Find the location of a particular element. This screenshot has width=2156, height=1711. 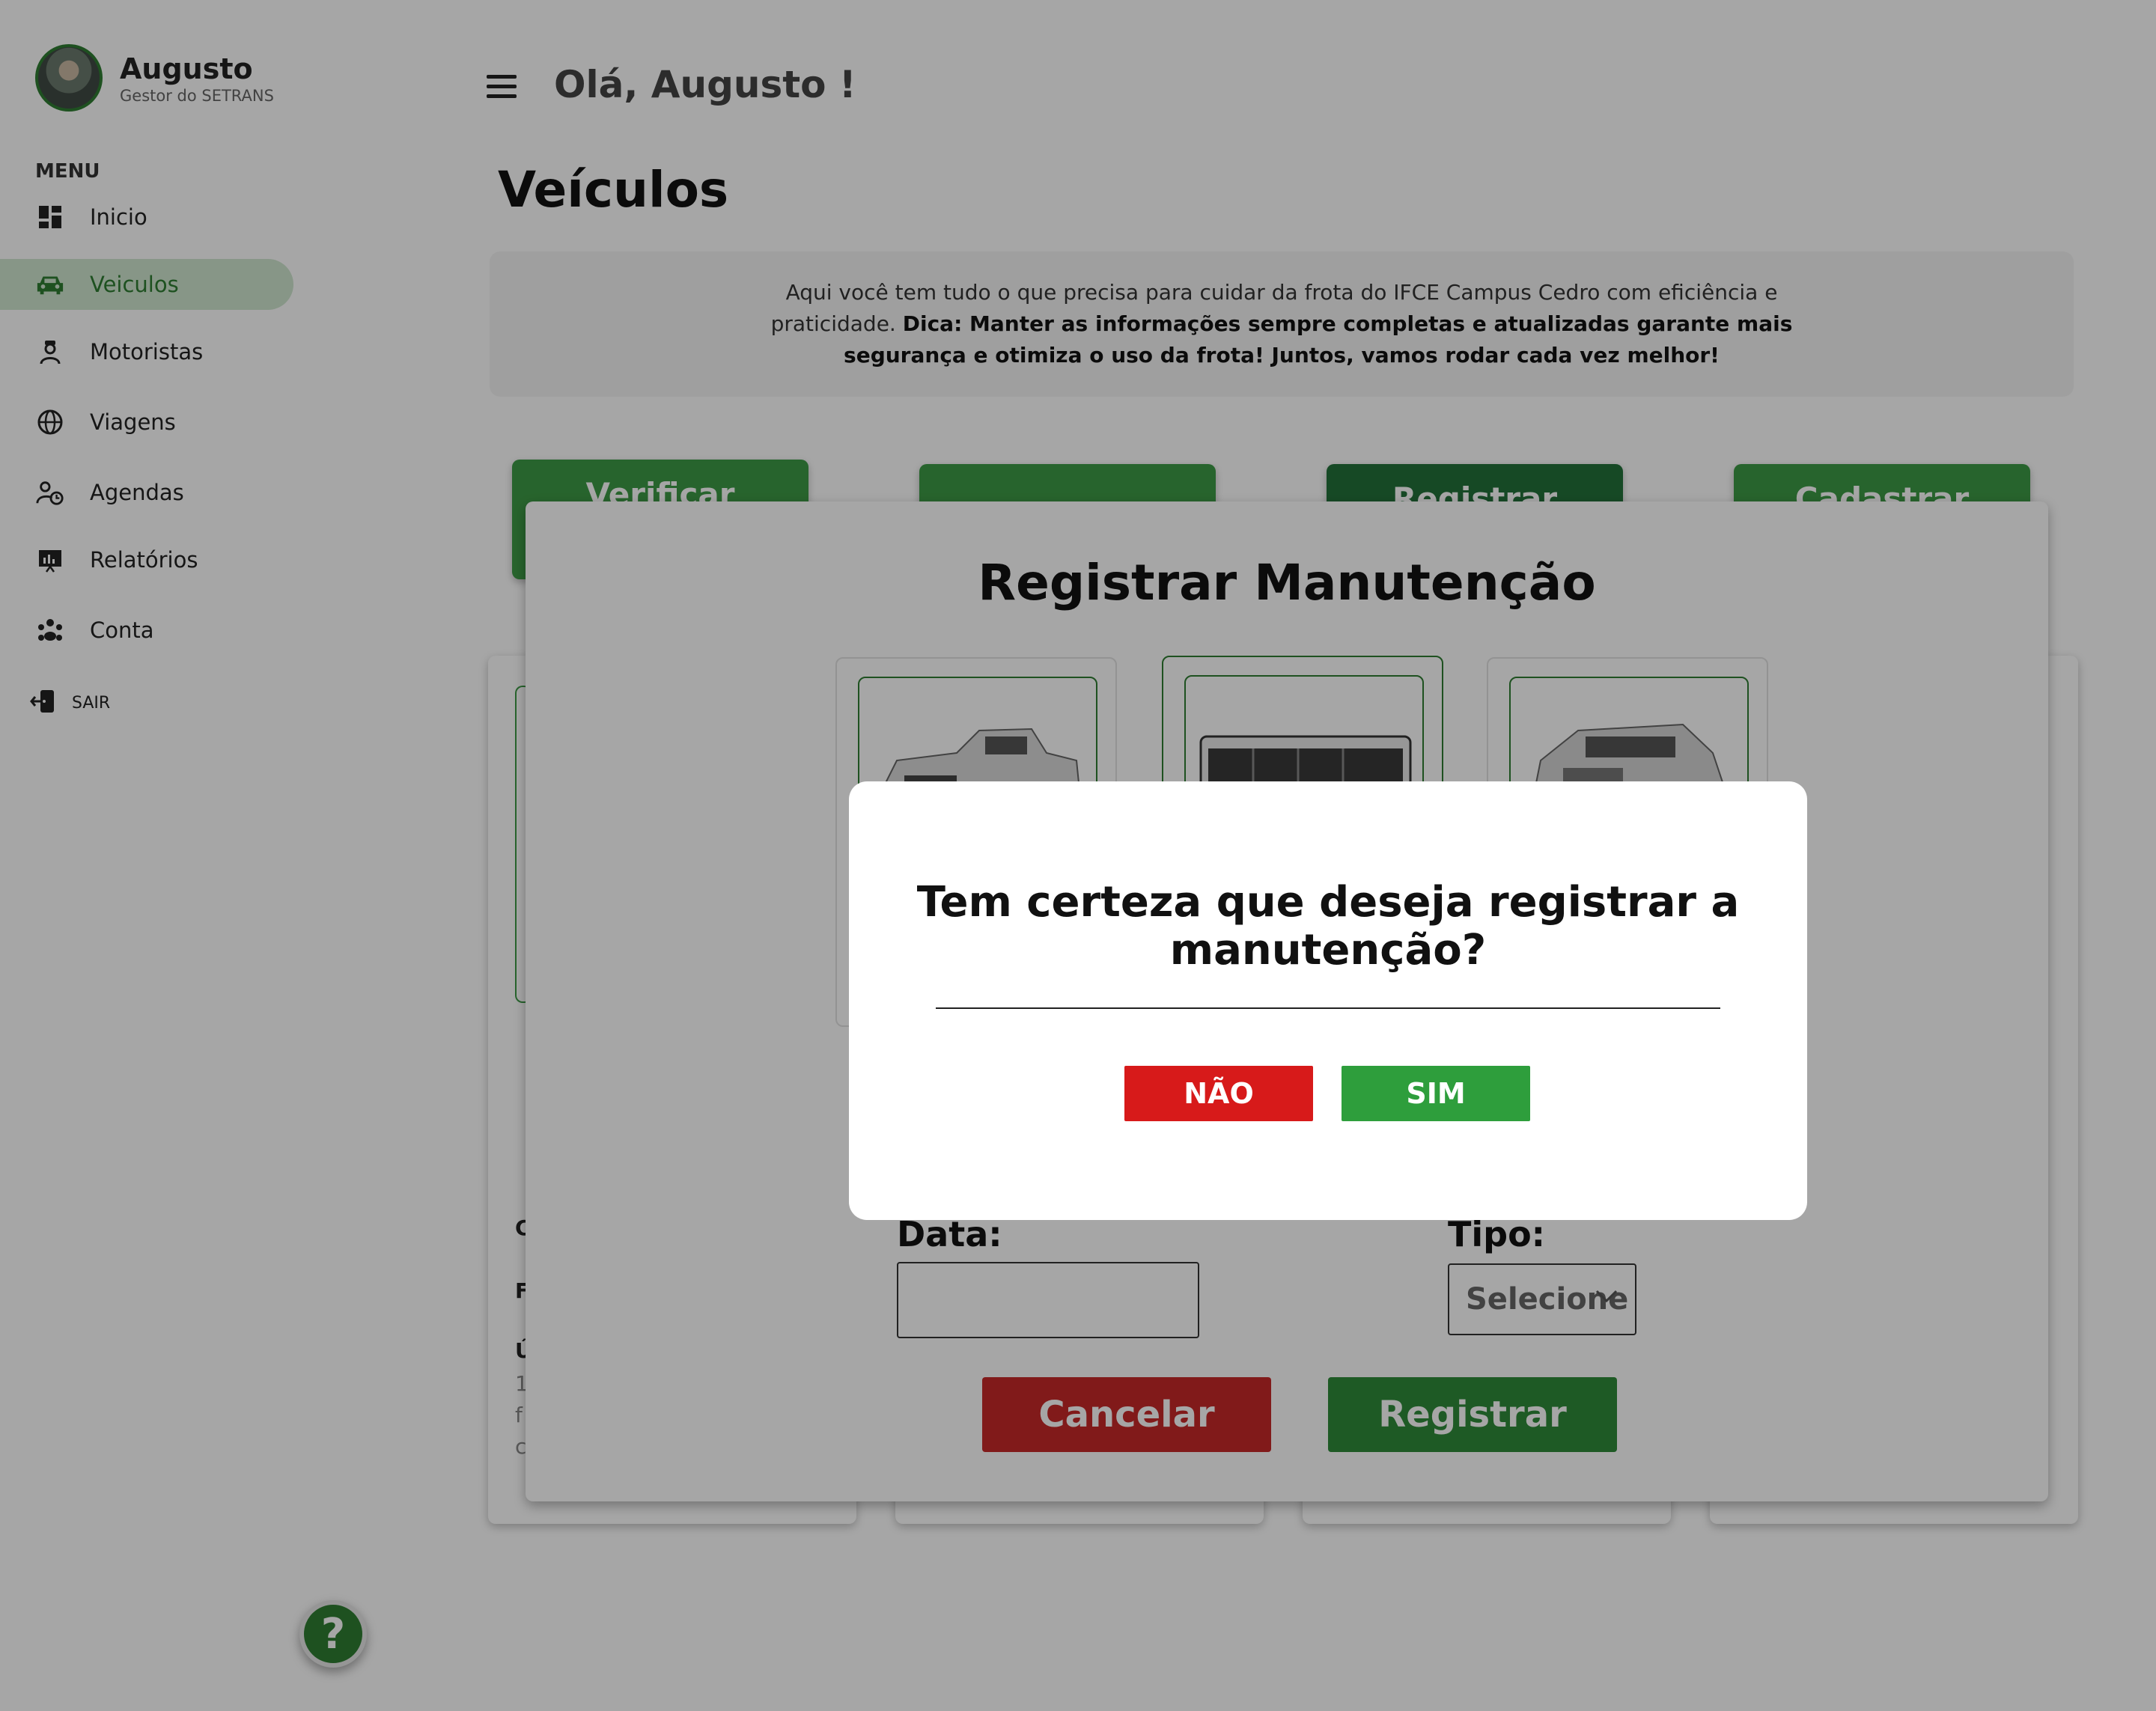

yes-button: SIM is located at coordinates (1436, 1094).